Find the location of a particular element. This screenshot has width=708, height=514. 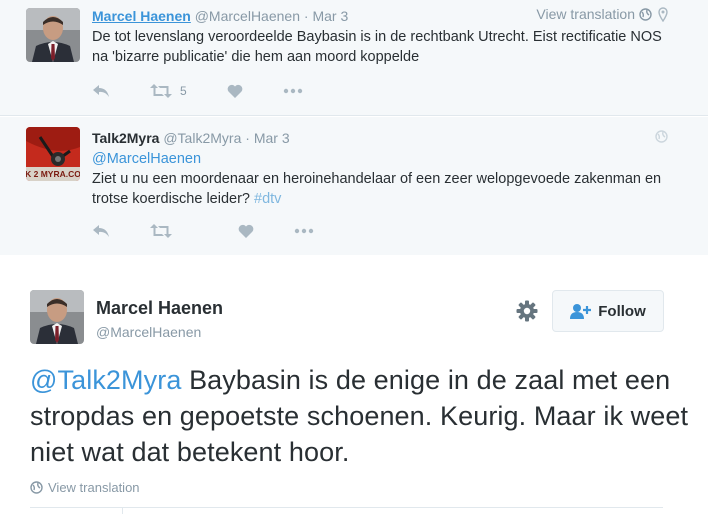

view-translation-label: View translation is located at coordinates (94, 487).